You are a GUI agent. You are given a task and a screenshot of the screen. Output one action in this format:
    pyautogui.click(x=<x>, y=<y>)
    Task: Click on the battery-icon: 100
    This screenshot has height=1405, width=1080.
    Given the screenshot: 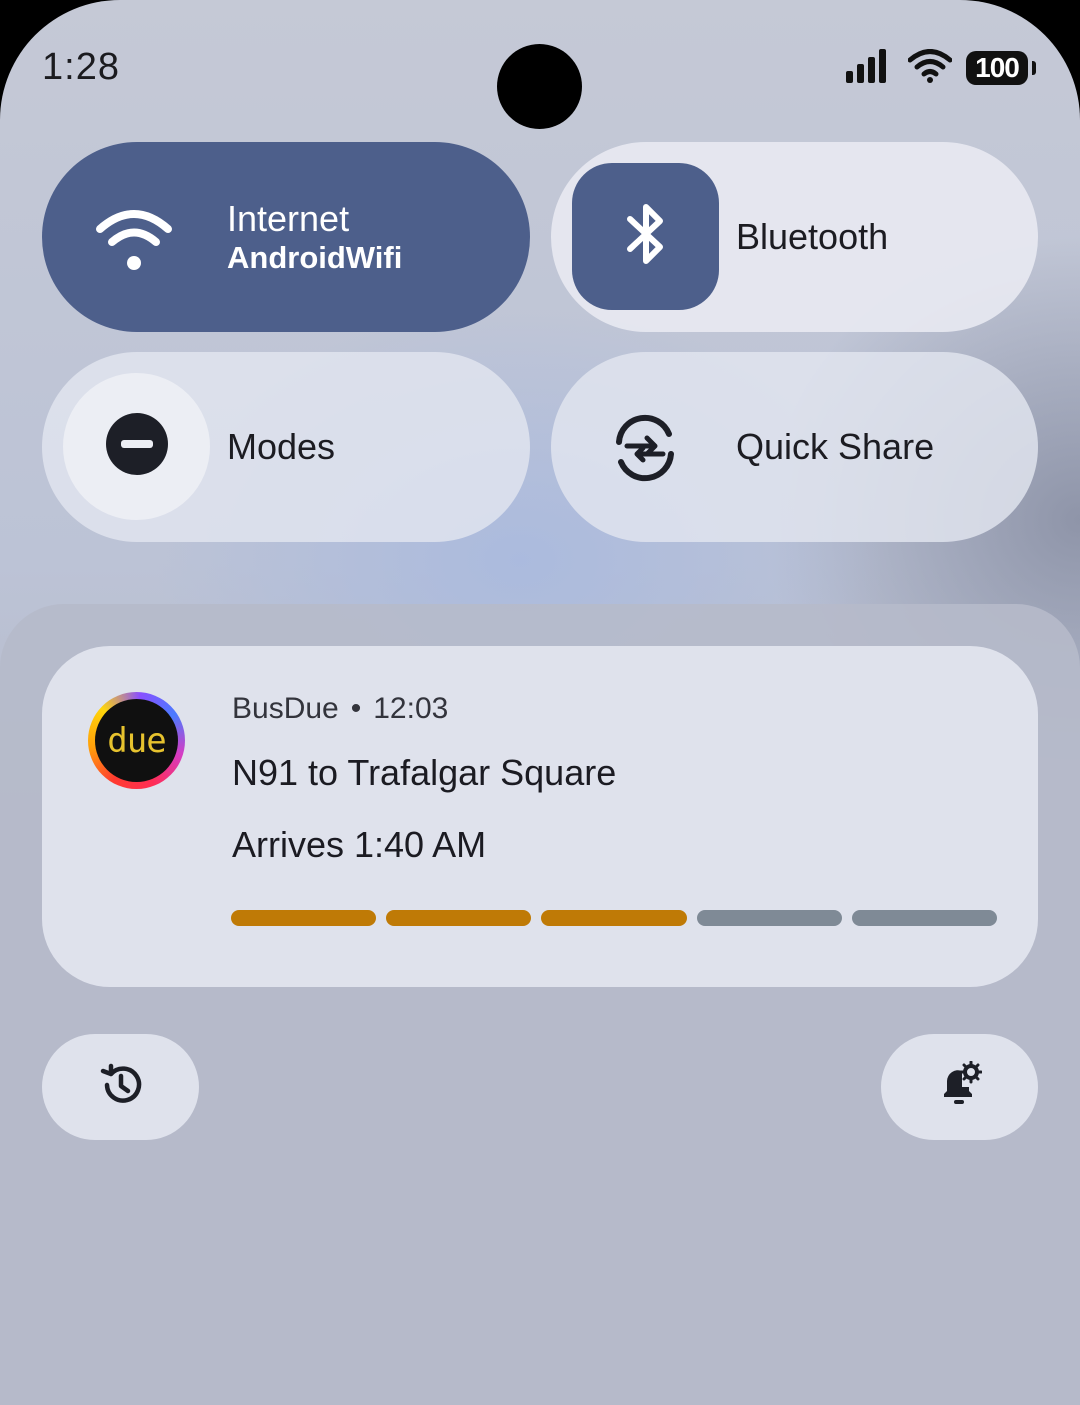 What is the action you would take?
    pyautogui.click(x=1001, y=68)
    